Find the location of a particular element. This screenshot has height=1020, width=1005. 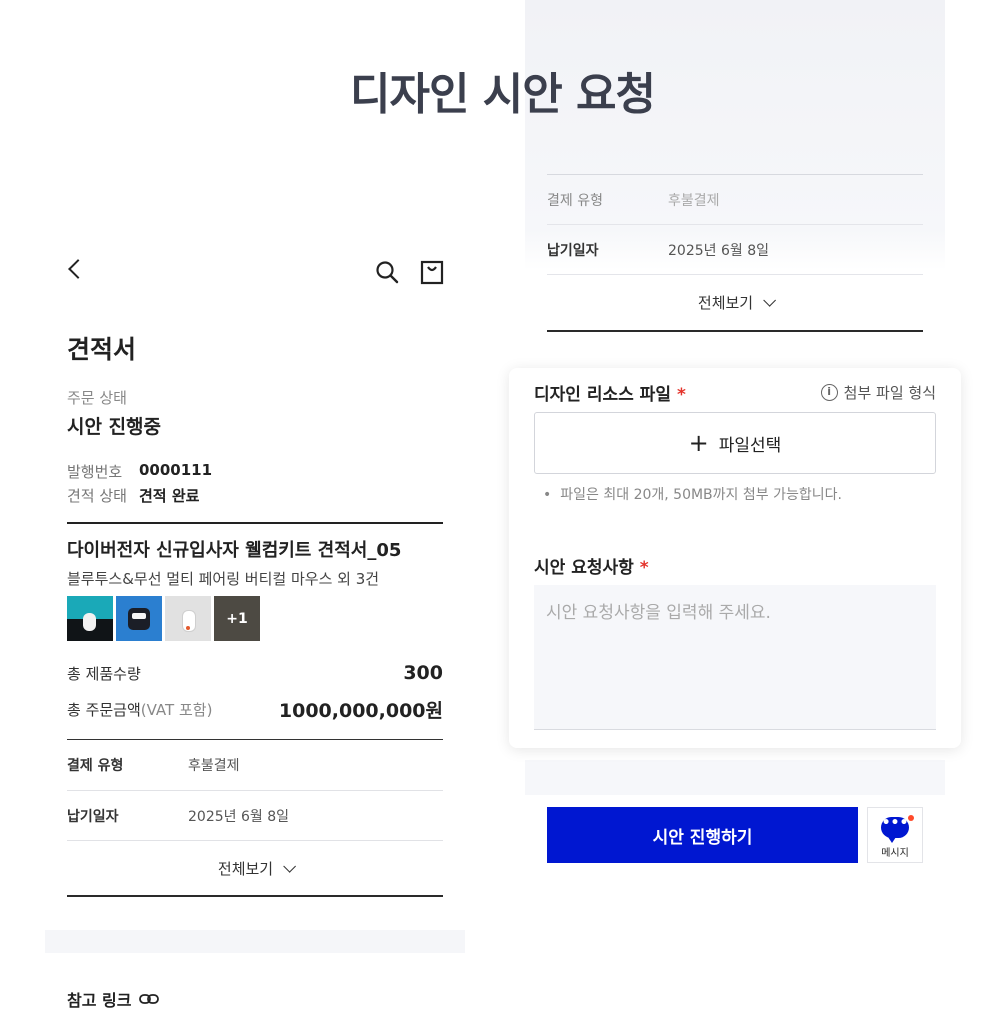

page-title: 디자인 시안 요청 is located at coordinates (503, 94).